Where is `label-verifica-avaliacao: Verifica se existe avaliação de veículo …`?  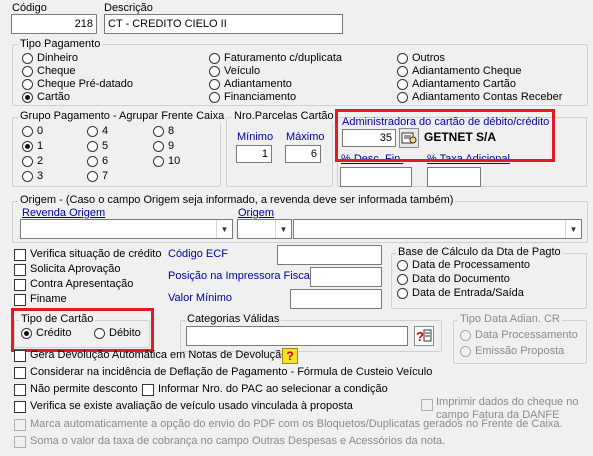
label-verifica-avaliacao: Verifica se existe avaliação de veículo … is located at coordinates (191, 406).